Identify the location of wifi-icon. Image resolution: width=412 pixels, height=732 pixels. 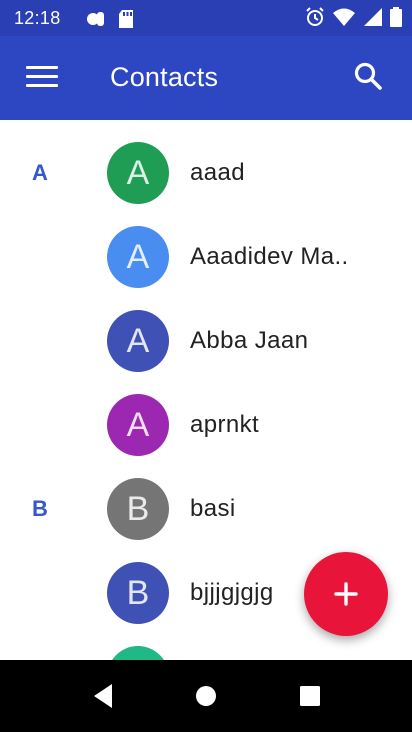
(344, 17).